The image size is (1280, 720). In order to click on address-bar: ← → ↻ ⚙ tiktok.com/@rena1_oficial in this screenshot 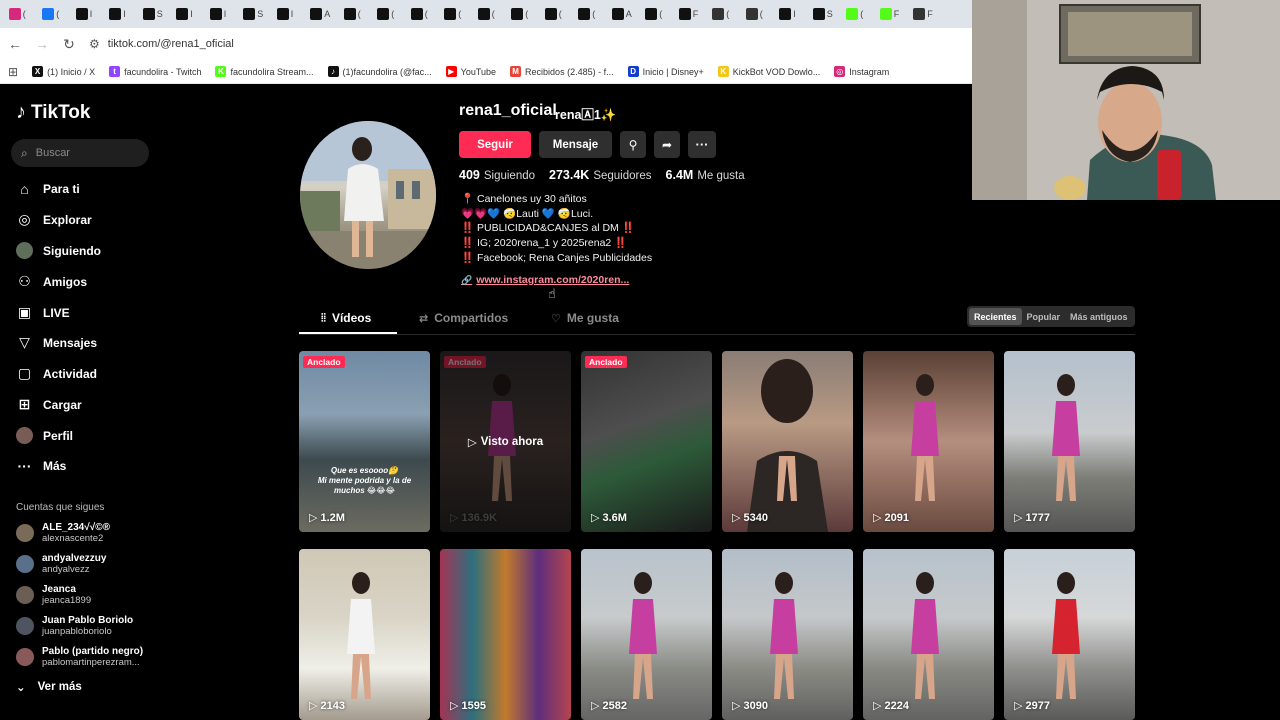, I will do `click(486, 44)`.